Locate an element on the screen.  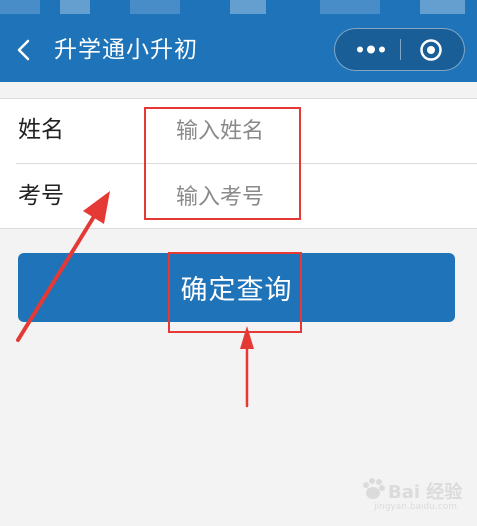
nav-header: 升学通小升初 is located at coordinates (238, 50).